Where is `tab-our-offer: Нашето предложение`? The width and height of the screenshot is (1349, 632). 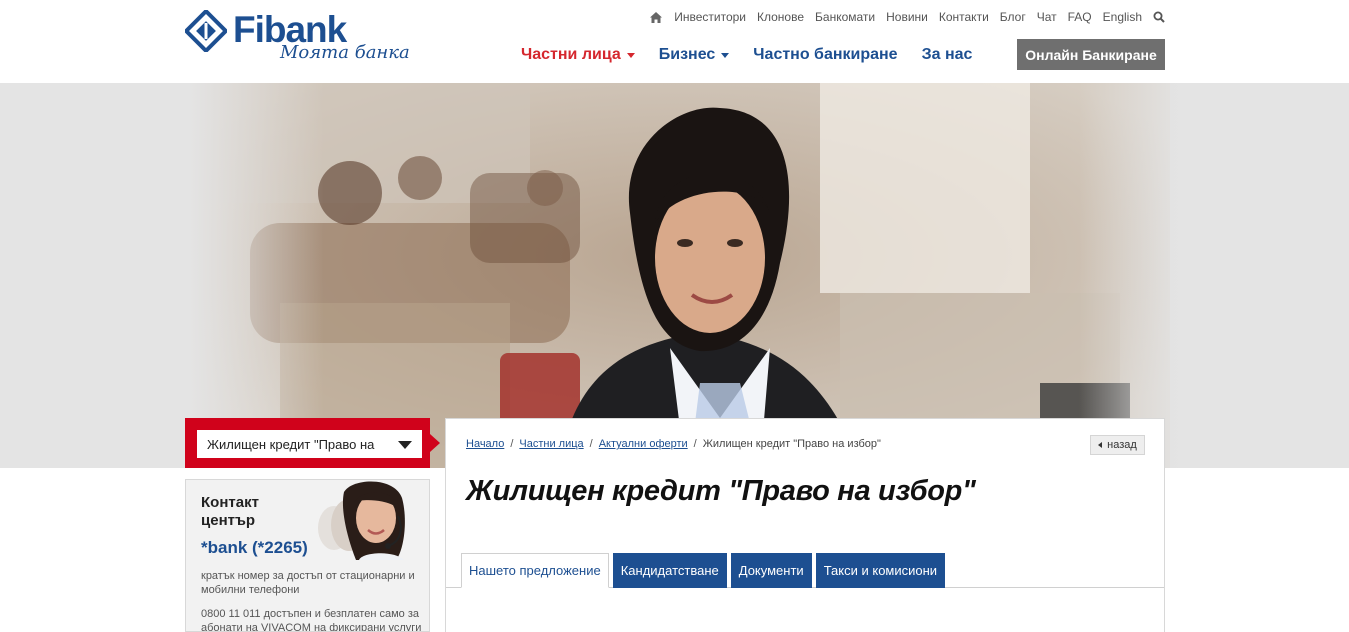
tab-our-offer: Нашето предложение is located at coordinates (535, 570).